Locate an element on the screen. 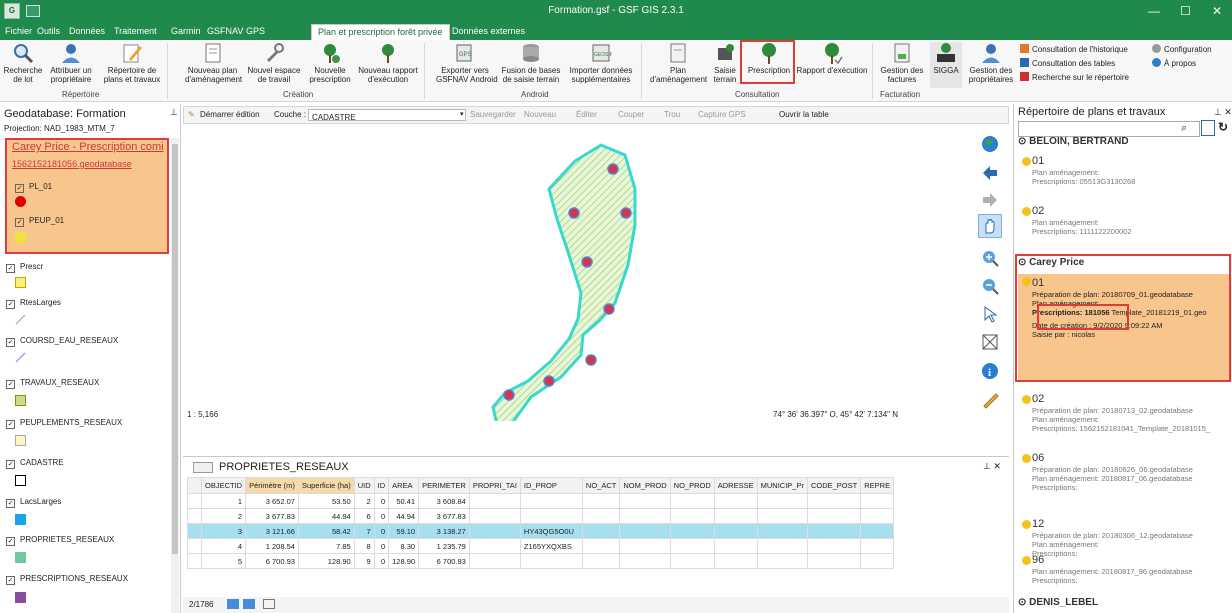  table-row: 41 208.54 7.85 8 0 8.30 1 235.79 Z165YXQXBS is located at coordinates (541, 546).